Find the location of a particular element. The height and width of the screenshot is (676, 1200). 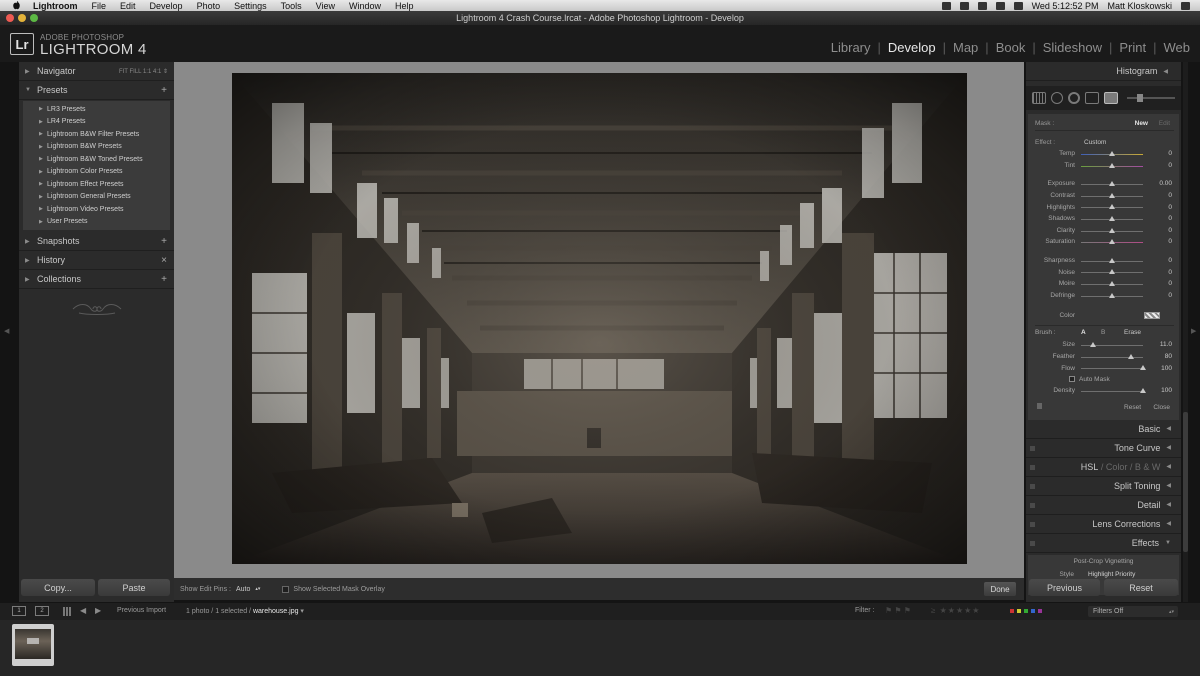

minimize-window-button is located at coordinates (22, 18).